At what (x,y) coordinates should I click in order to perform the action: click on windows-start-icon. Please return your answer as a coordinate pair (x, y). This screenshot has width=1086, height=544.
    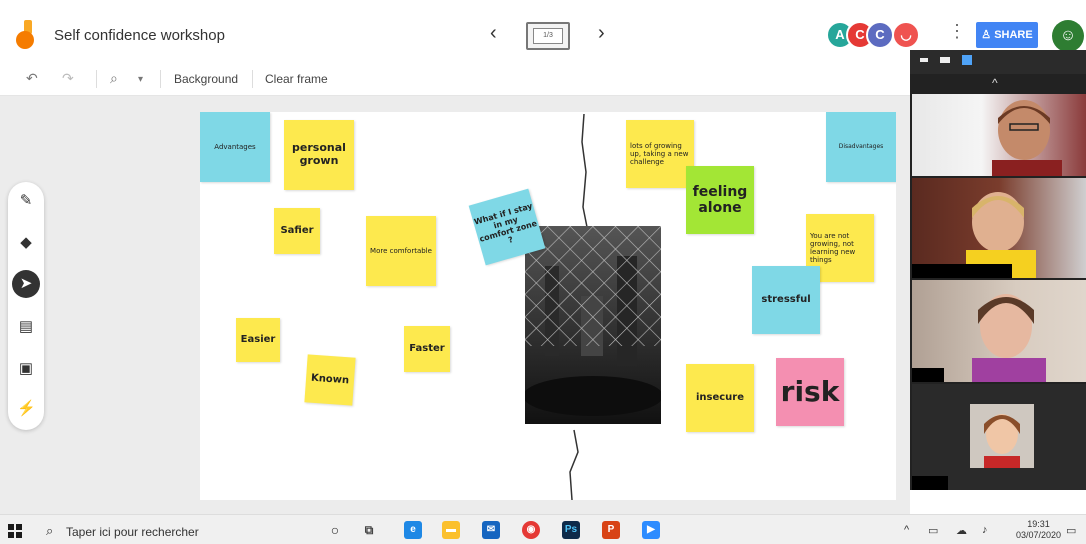
    Looking at the image, I should click on (15, 531).